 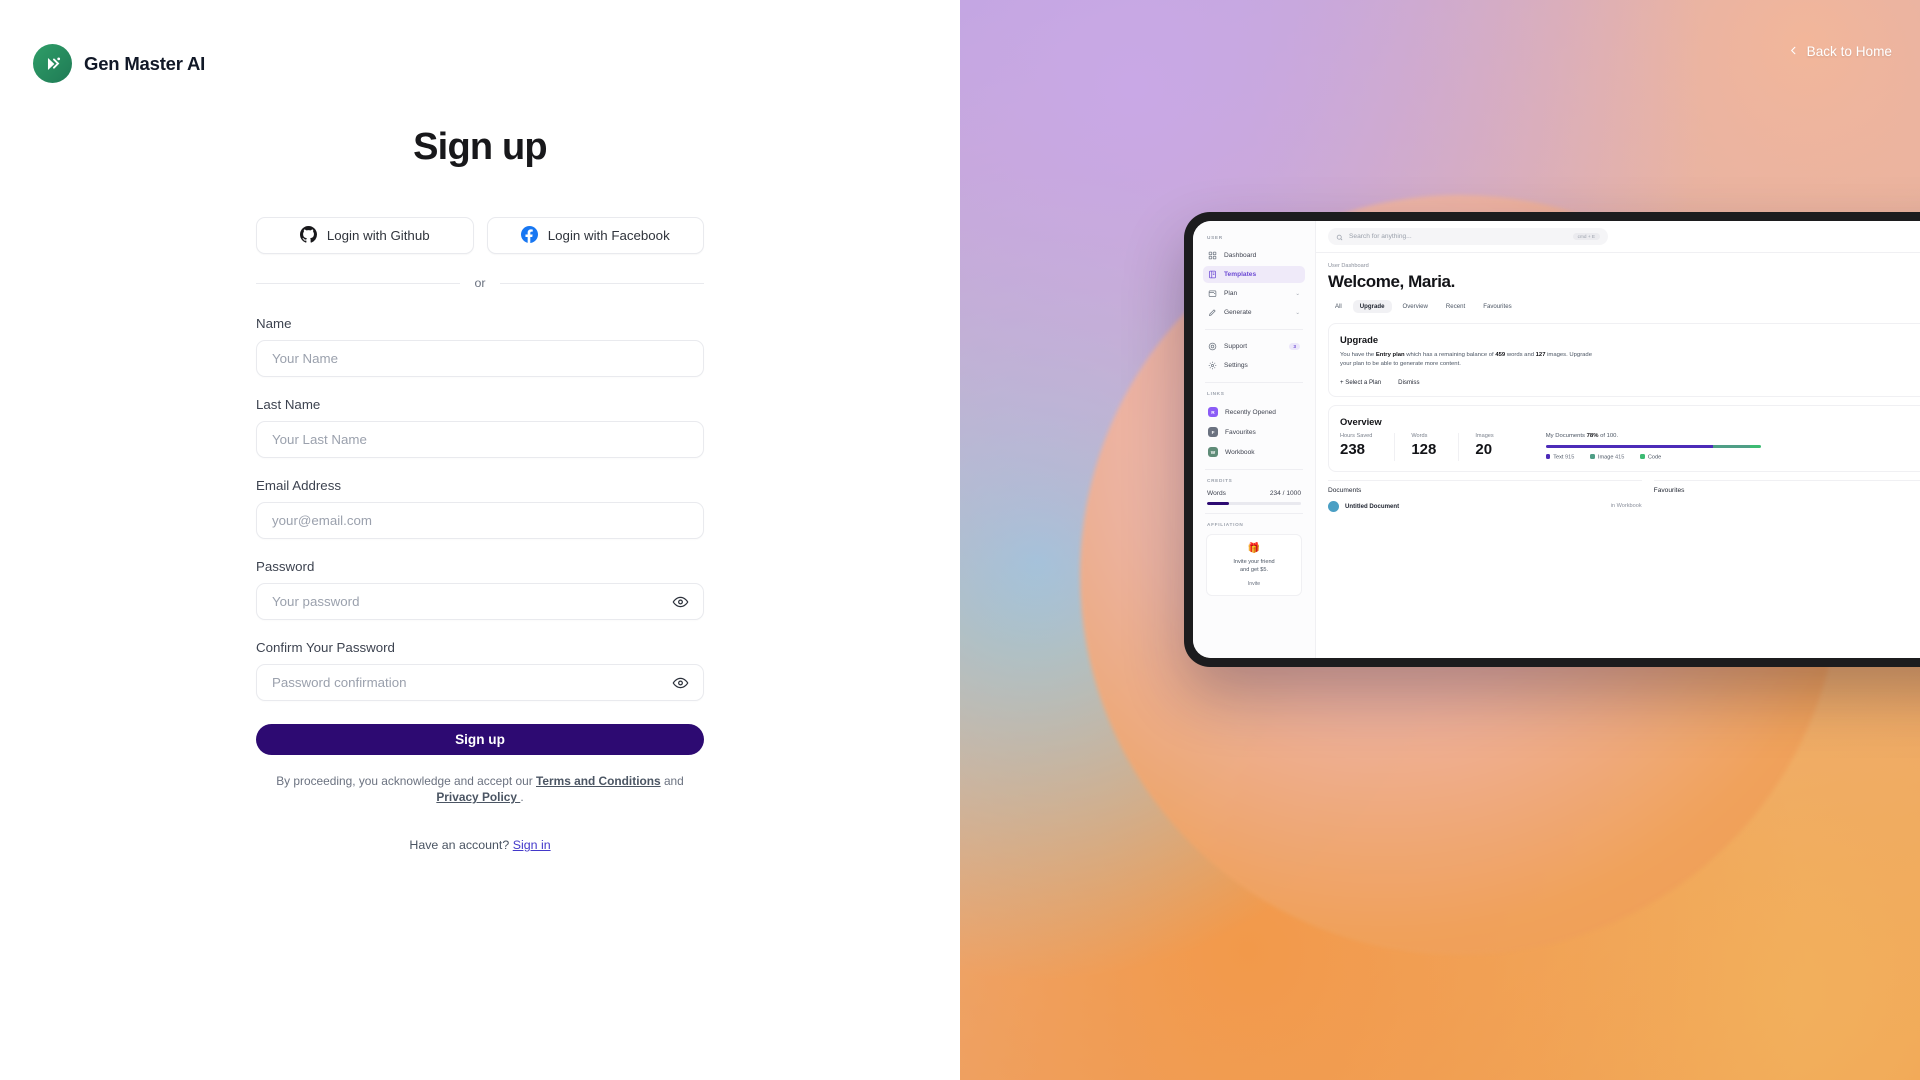 I want to click on sidebar-link-workbook: W Workbook, so click(x=1254, y=452).